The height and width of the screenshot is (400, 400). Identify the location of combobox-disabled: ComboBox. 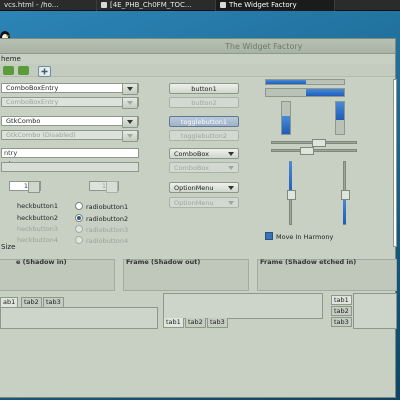
(204, 167).